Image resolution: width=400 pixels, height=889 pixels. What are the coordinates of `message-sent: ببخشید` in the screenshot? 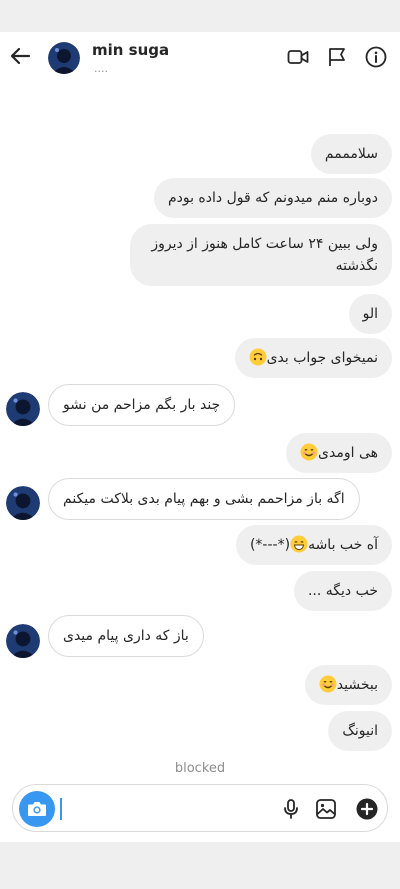 It's located at (348, 685).